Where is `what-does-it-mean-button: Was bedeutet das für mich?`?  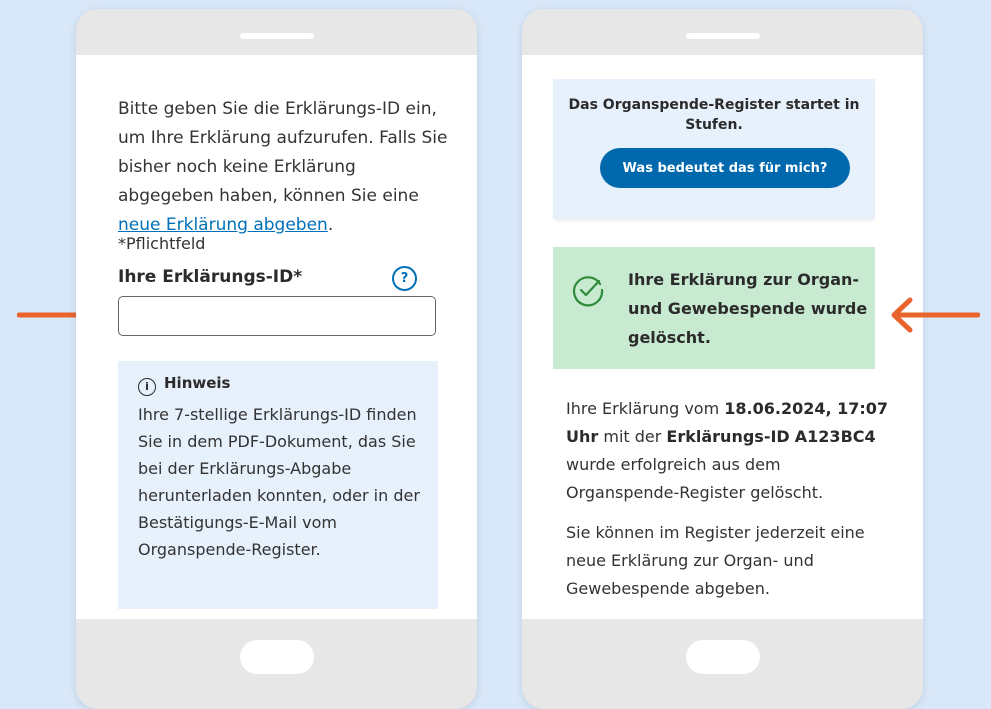
what-does-it-mean-button: Was bedeutet das für mich? is located at coordinates (725, 168).